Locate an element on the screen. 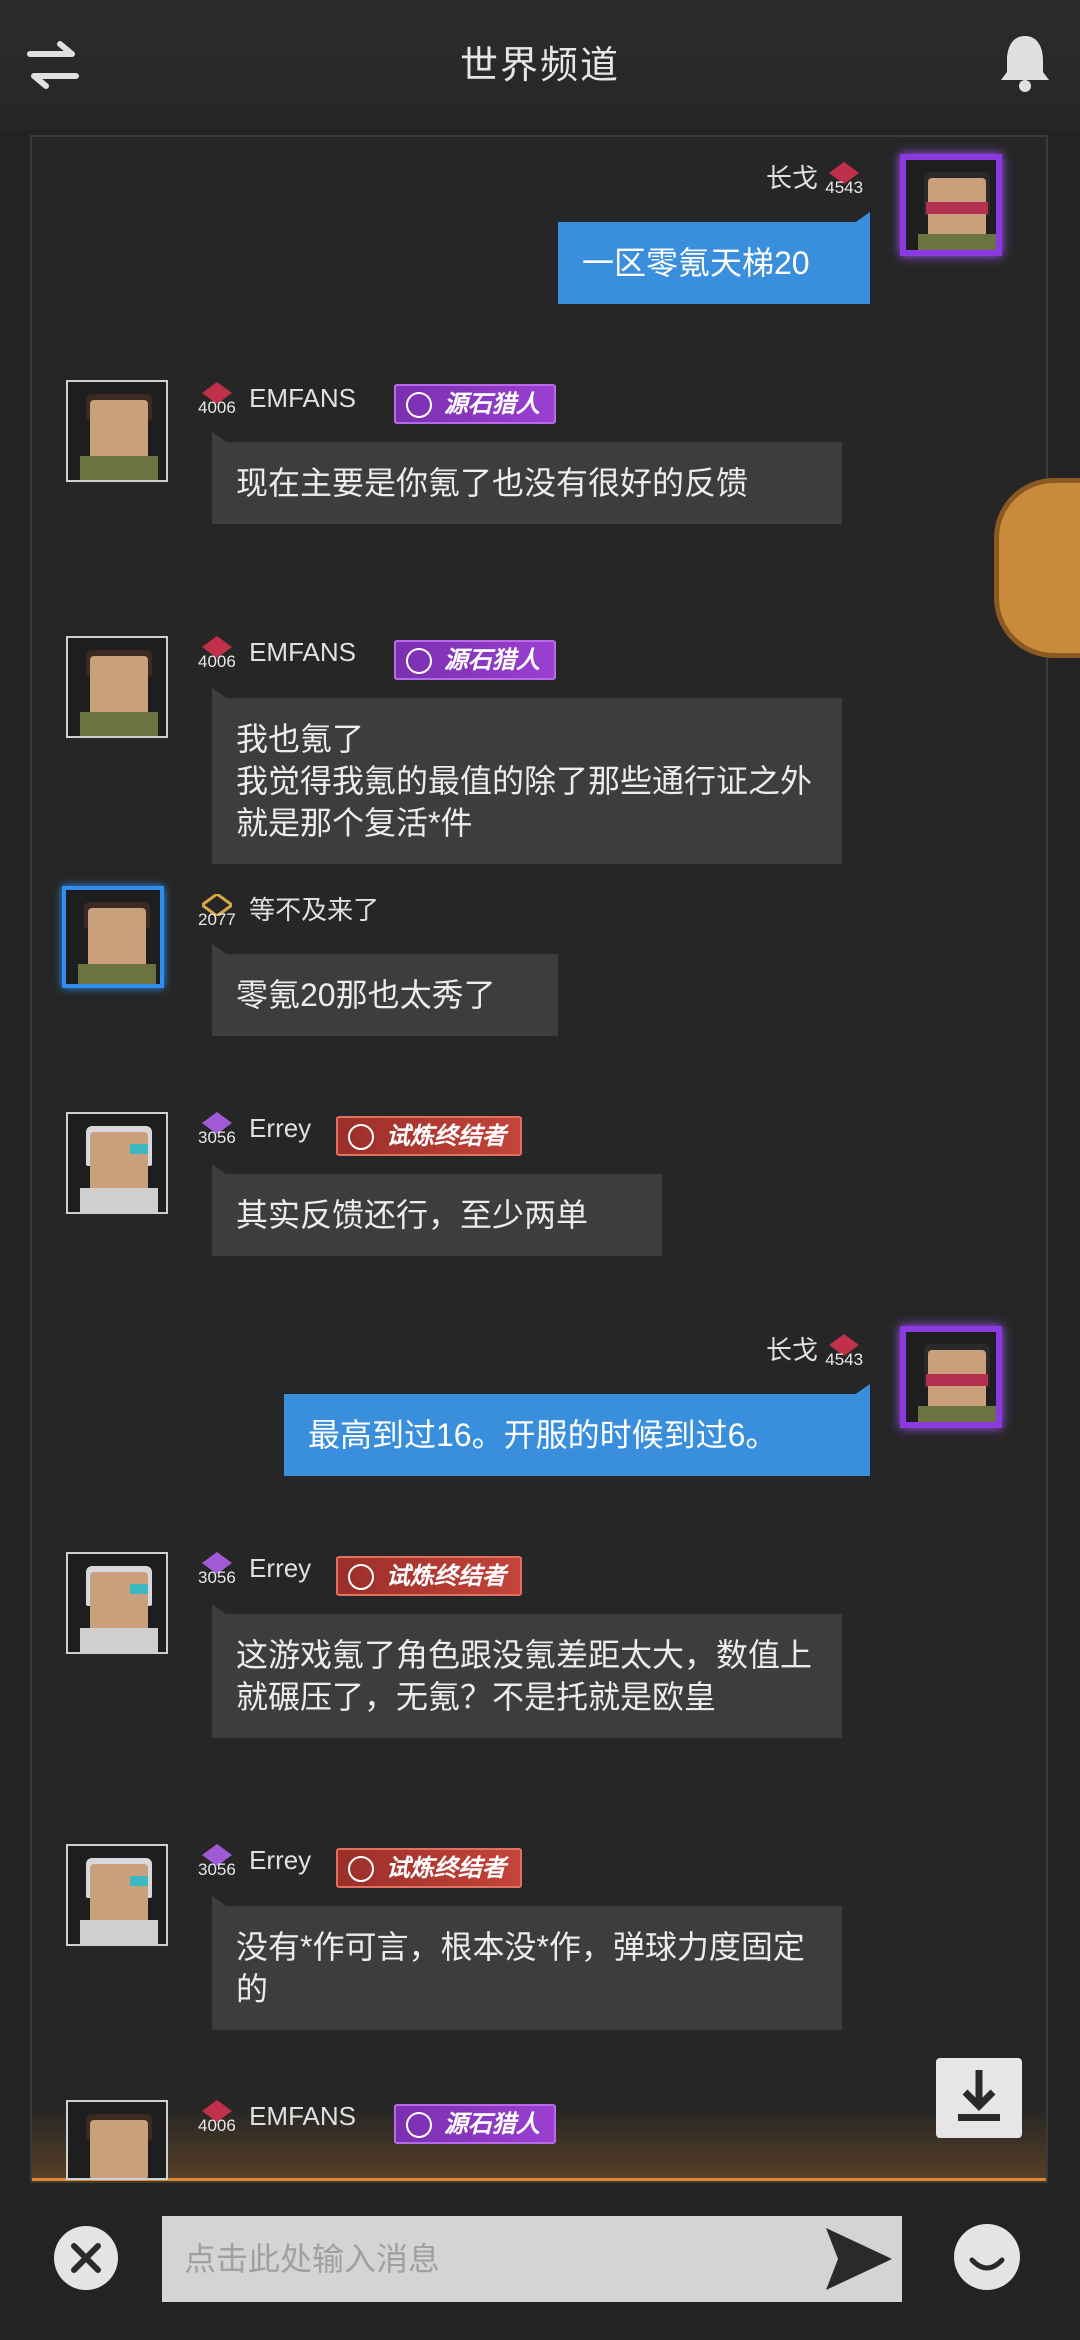 This screenshot has height=2340, width=1080. sender-line: 2077 等不及来了 is located at coordinates (288, 910).